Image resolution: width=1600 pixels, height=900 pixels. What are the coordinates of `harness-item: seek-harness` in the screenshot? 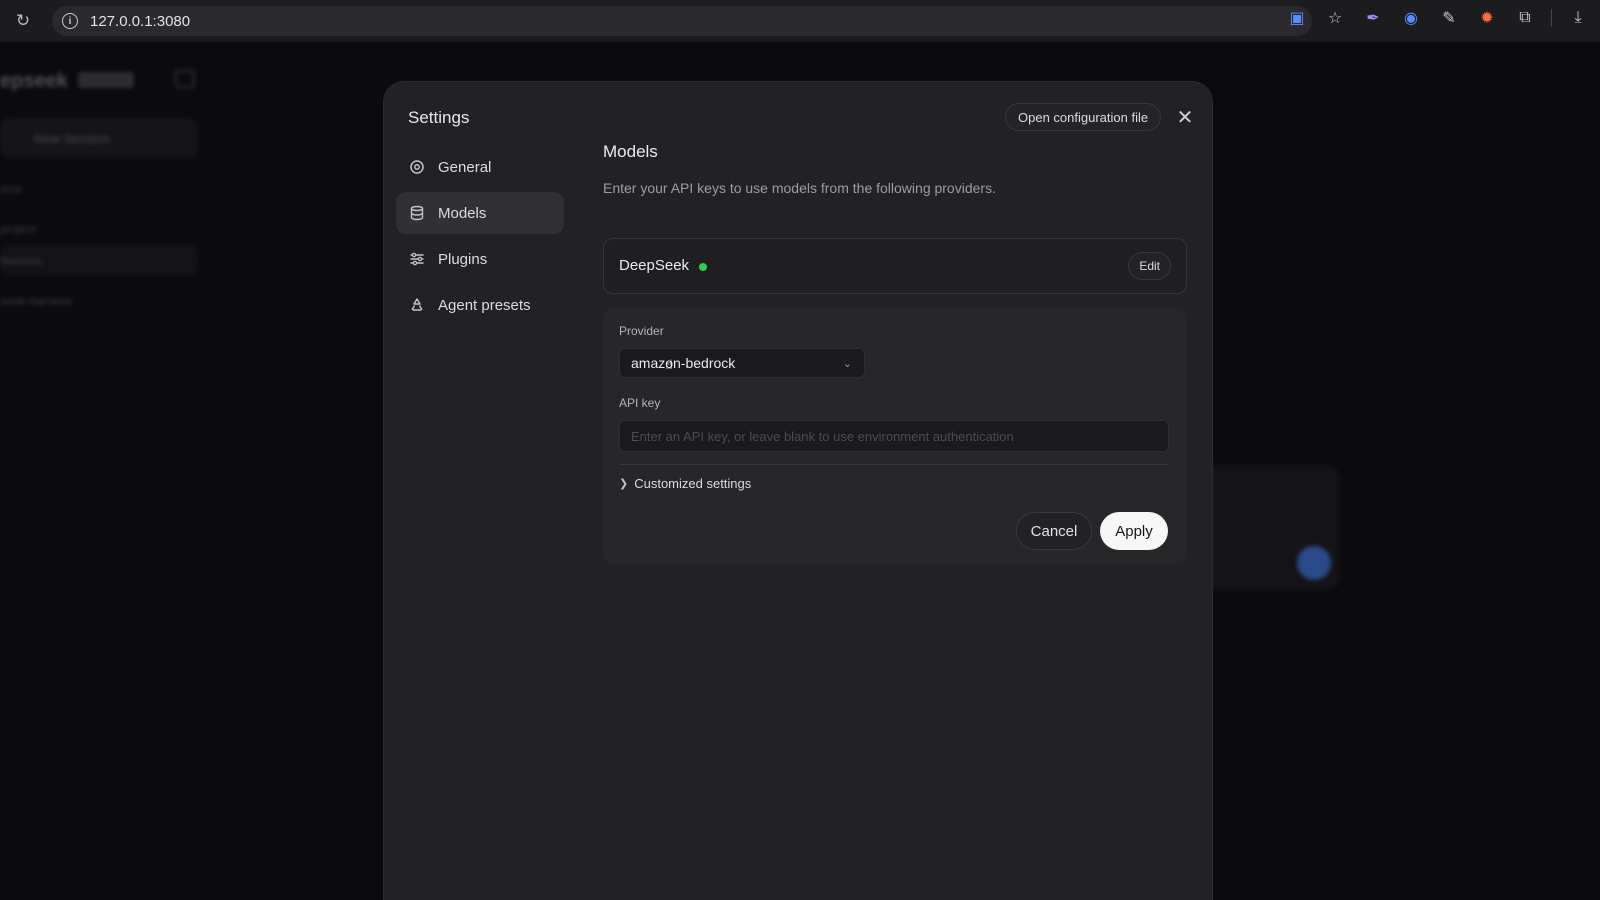 It's located at (36, 301).